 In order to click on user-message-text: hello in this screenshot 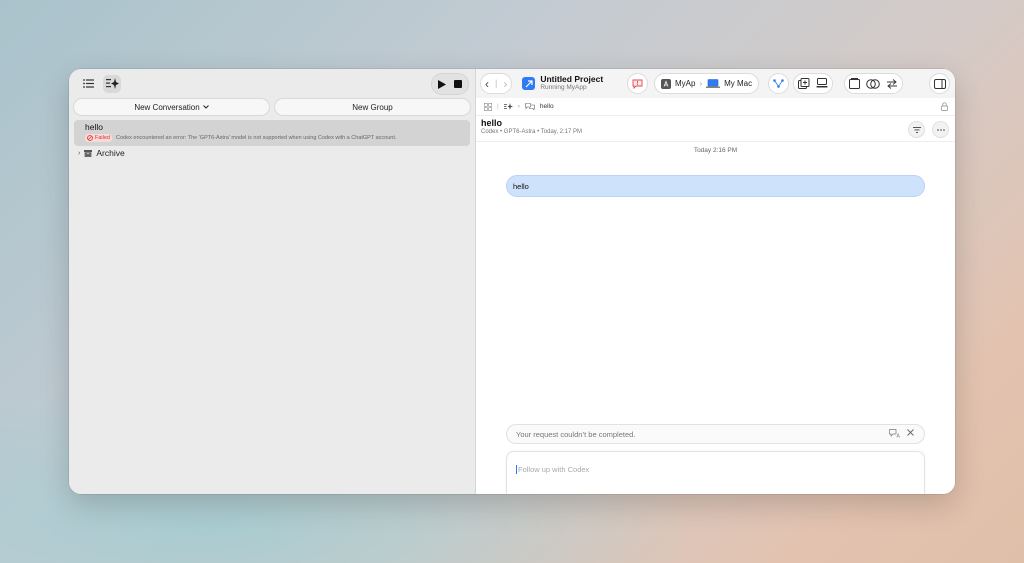, I will do `click(521, 186)`.